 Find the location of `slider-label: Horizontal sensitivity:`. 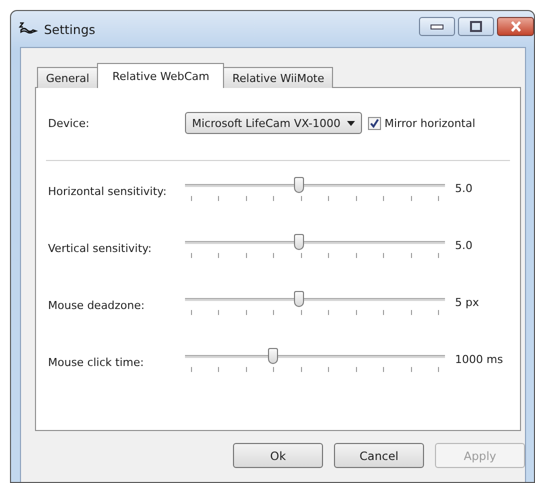

slider-label: Horizontal sensitivity: is located at coordinates (107, 191).